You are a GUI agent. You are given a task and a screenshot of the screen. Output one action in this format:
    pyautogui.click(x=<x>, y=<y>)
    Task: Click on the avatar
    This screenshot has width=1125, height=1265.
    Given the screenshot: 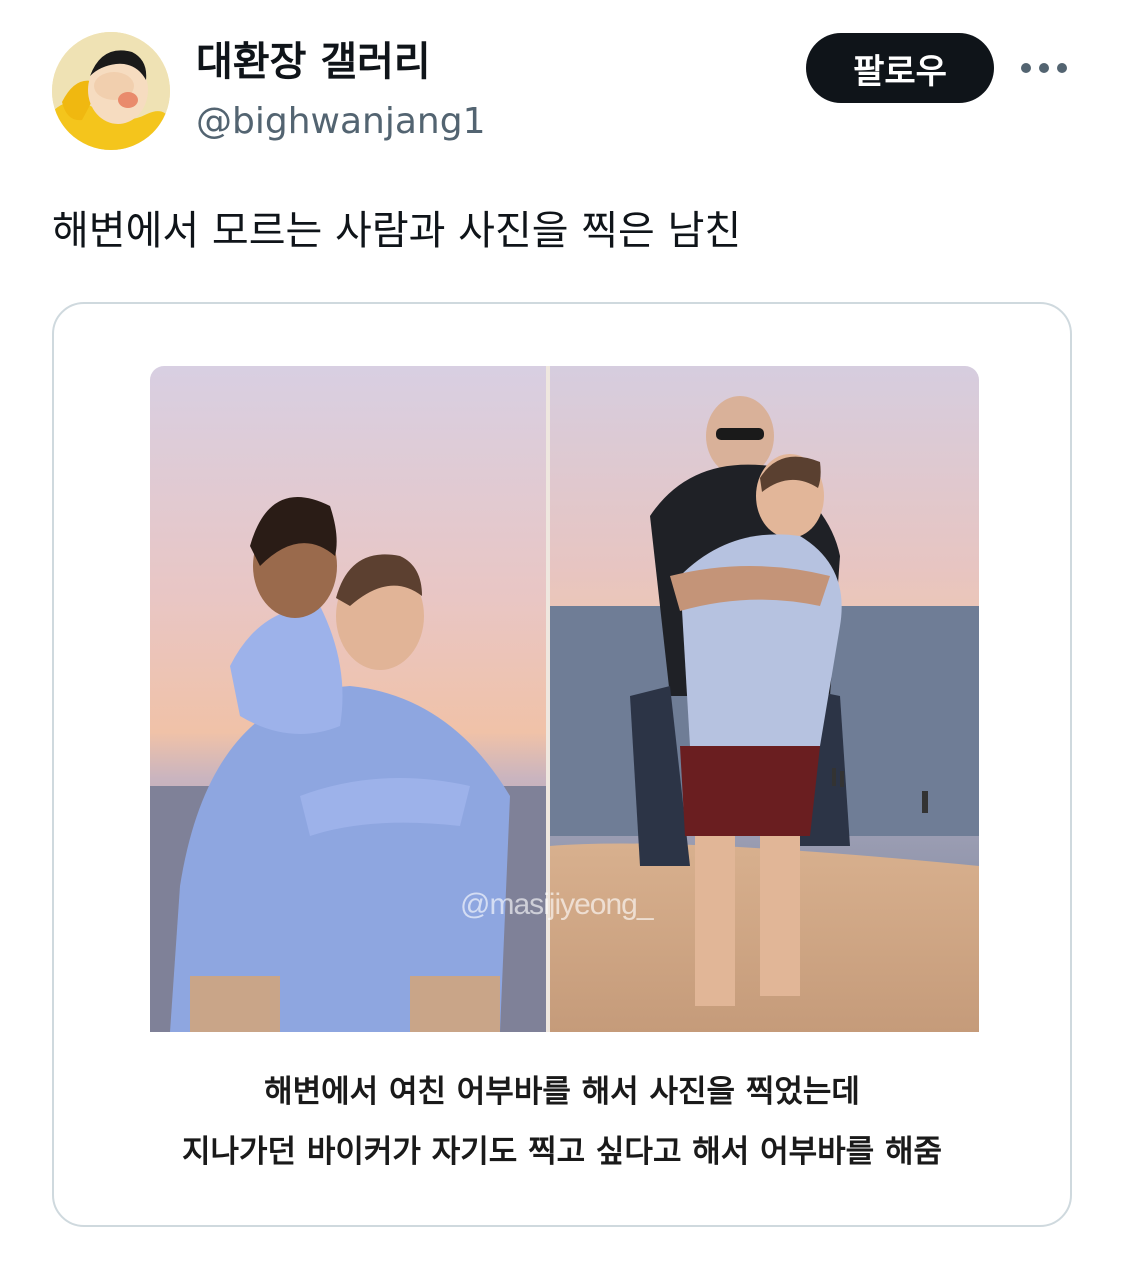 What is the action you would take?
    pyautogui.click(x=111, y=91)
    